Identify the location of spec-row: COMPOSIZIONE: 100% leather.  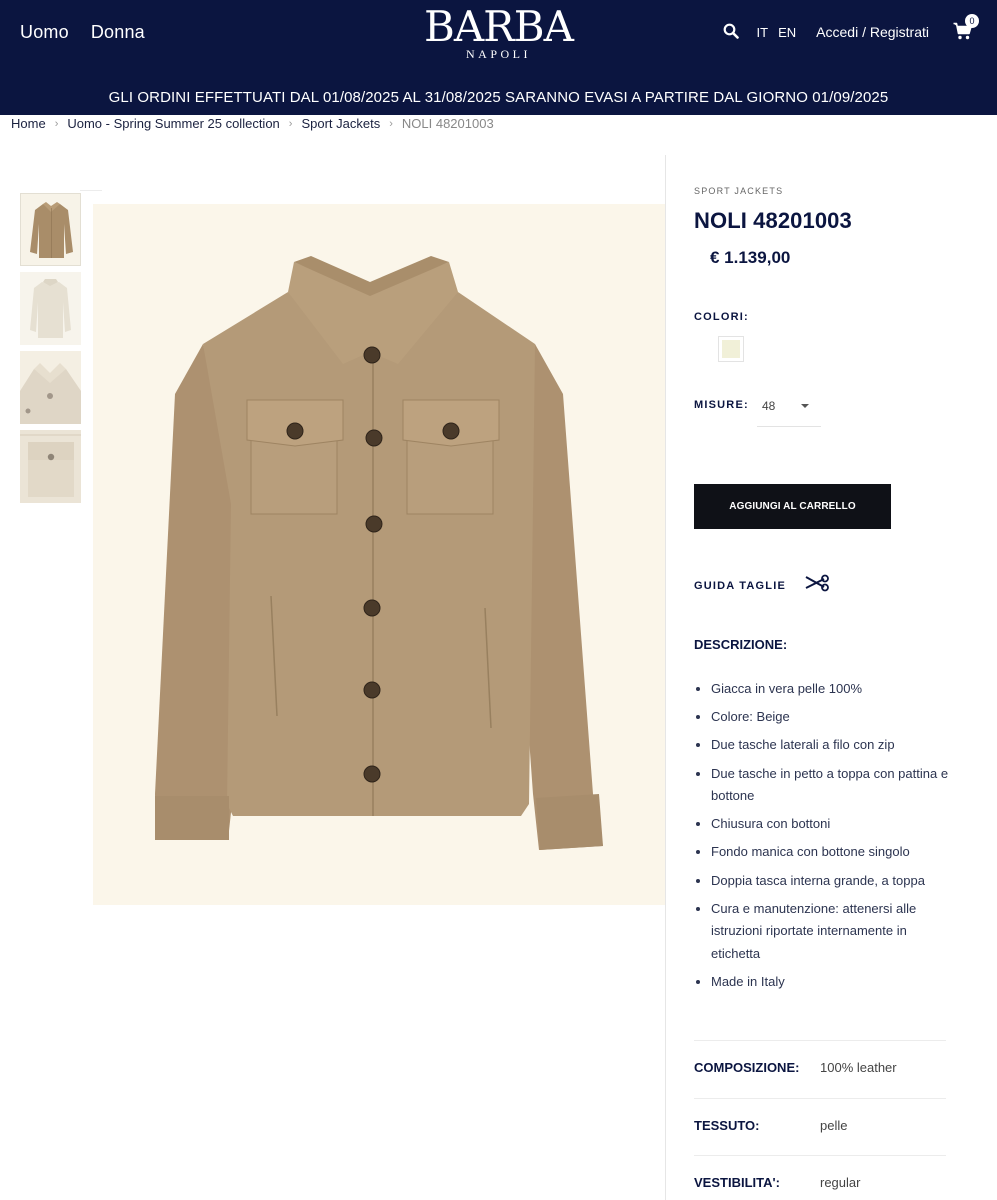
(824, 1067).